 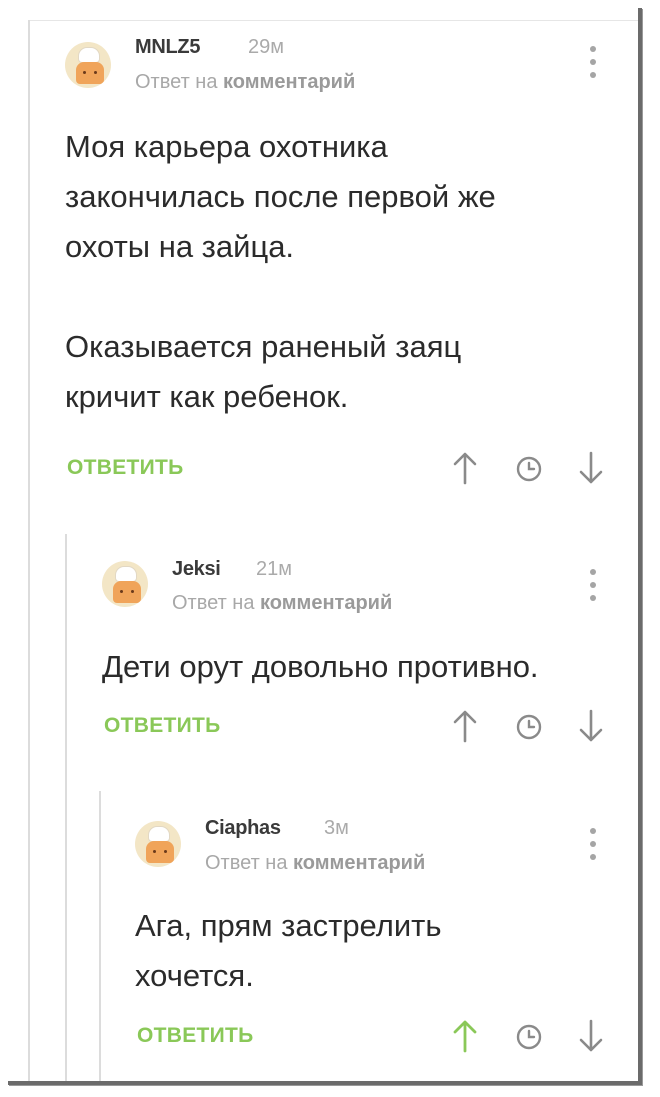 I want to click on comment-time: 29м, so click(x=266, y=47).